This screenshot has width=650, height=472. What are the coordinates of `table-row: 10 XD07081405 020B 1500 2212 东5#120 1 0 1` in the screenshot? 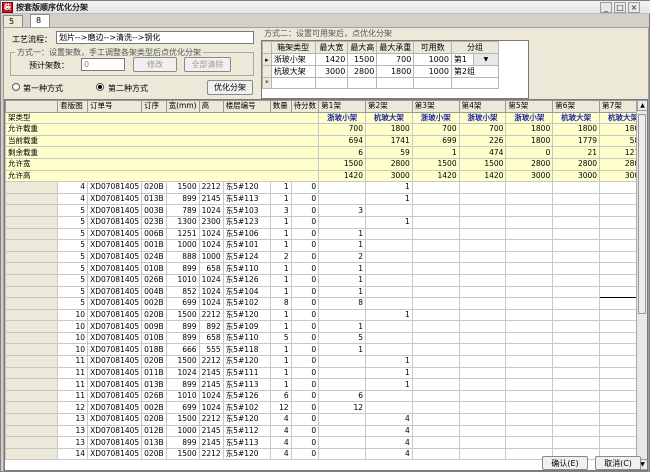 It's located at (326, 315).